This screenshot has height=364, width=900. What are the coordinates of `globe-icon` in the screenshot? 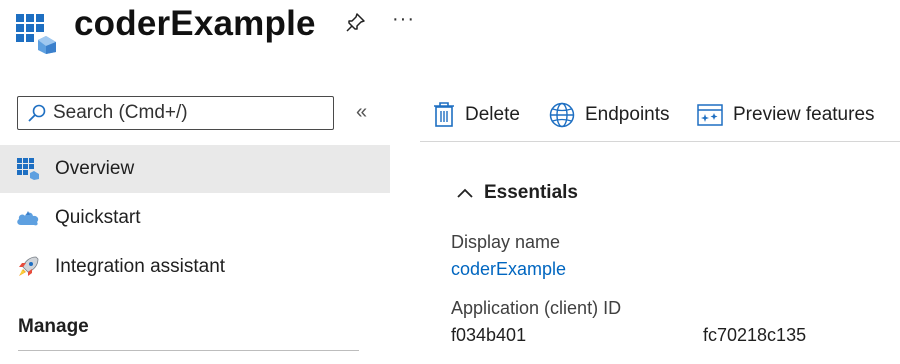 It's located at (562, 115).